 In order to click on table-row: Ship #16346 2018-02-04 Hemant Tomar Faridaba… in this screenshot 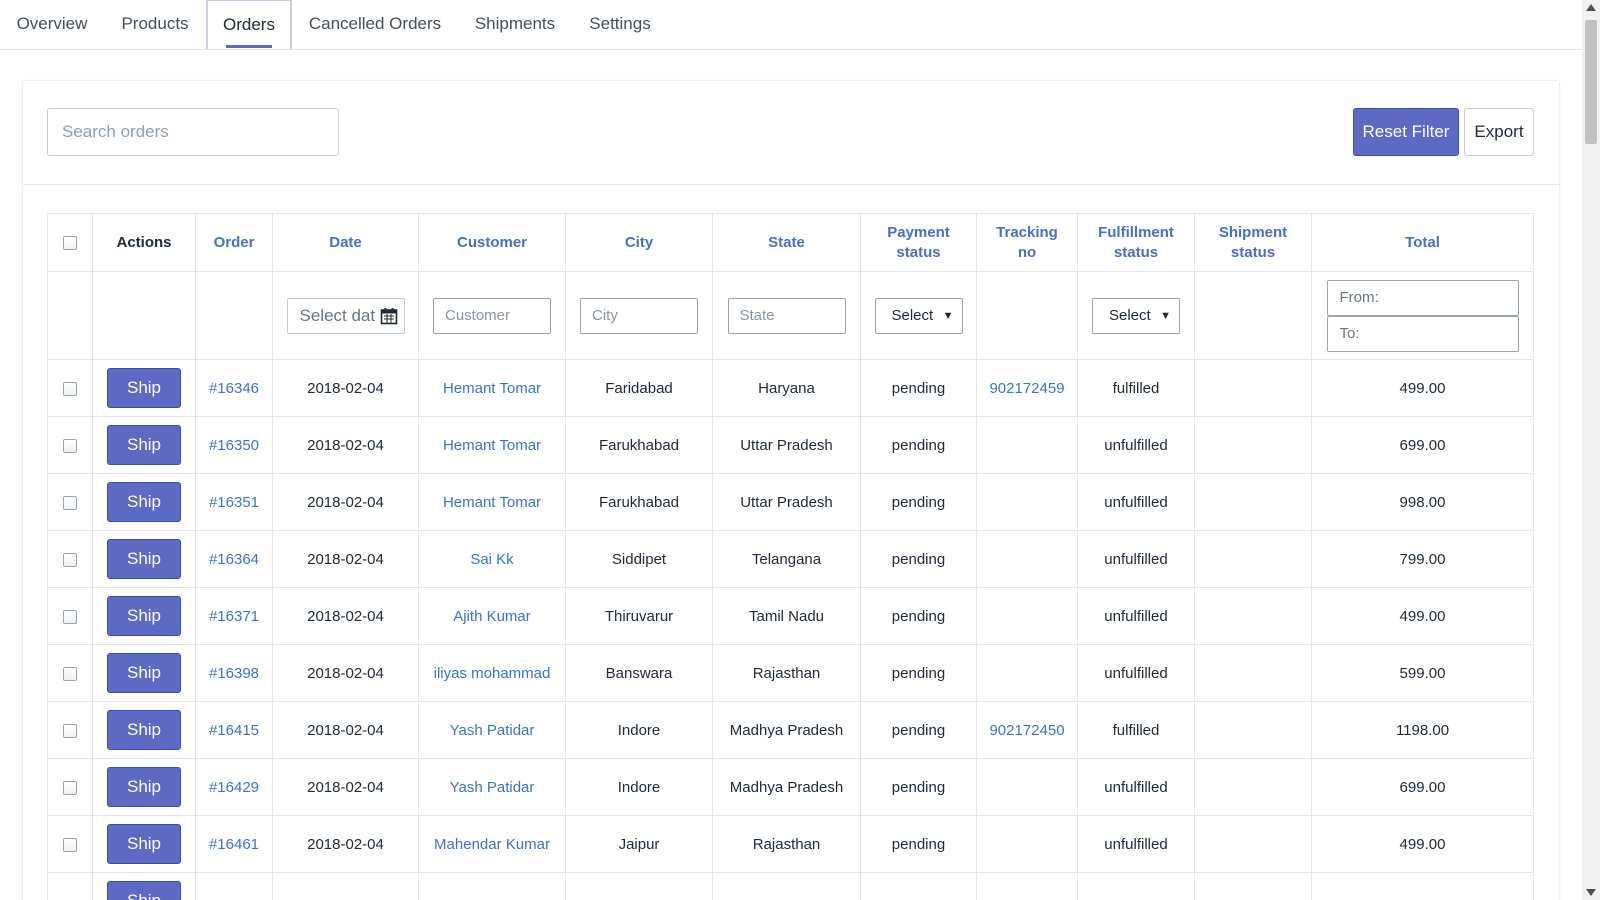, I will do `click(790, 388)`.